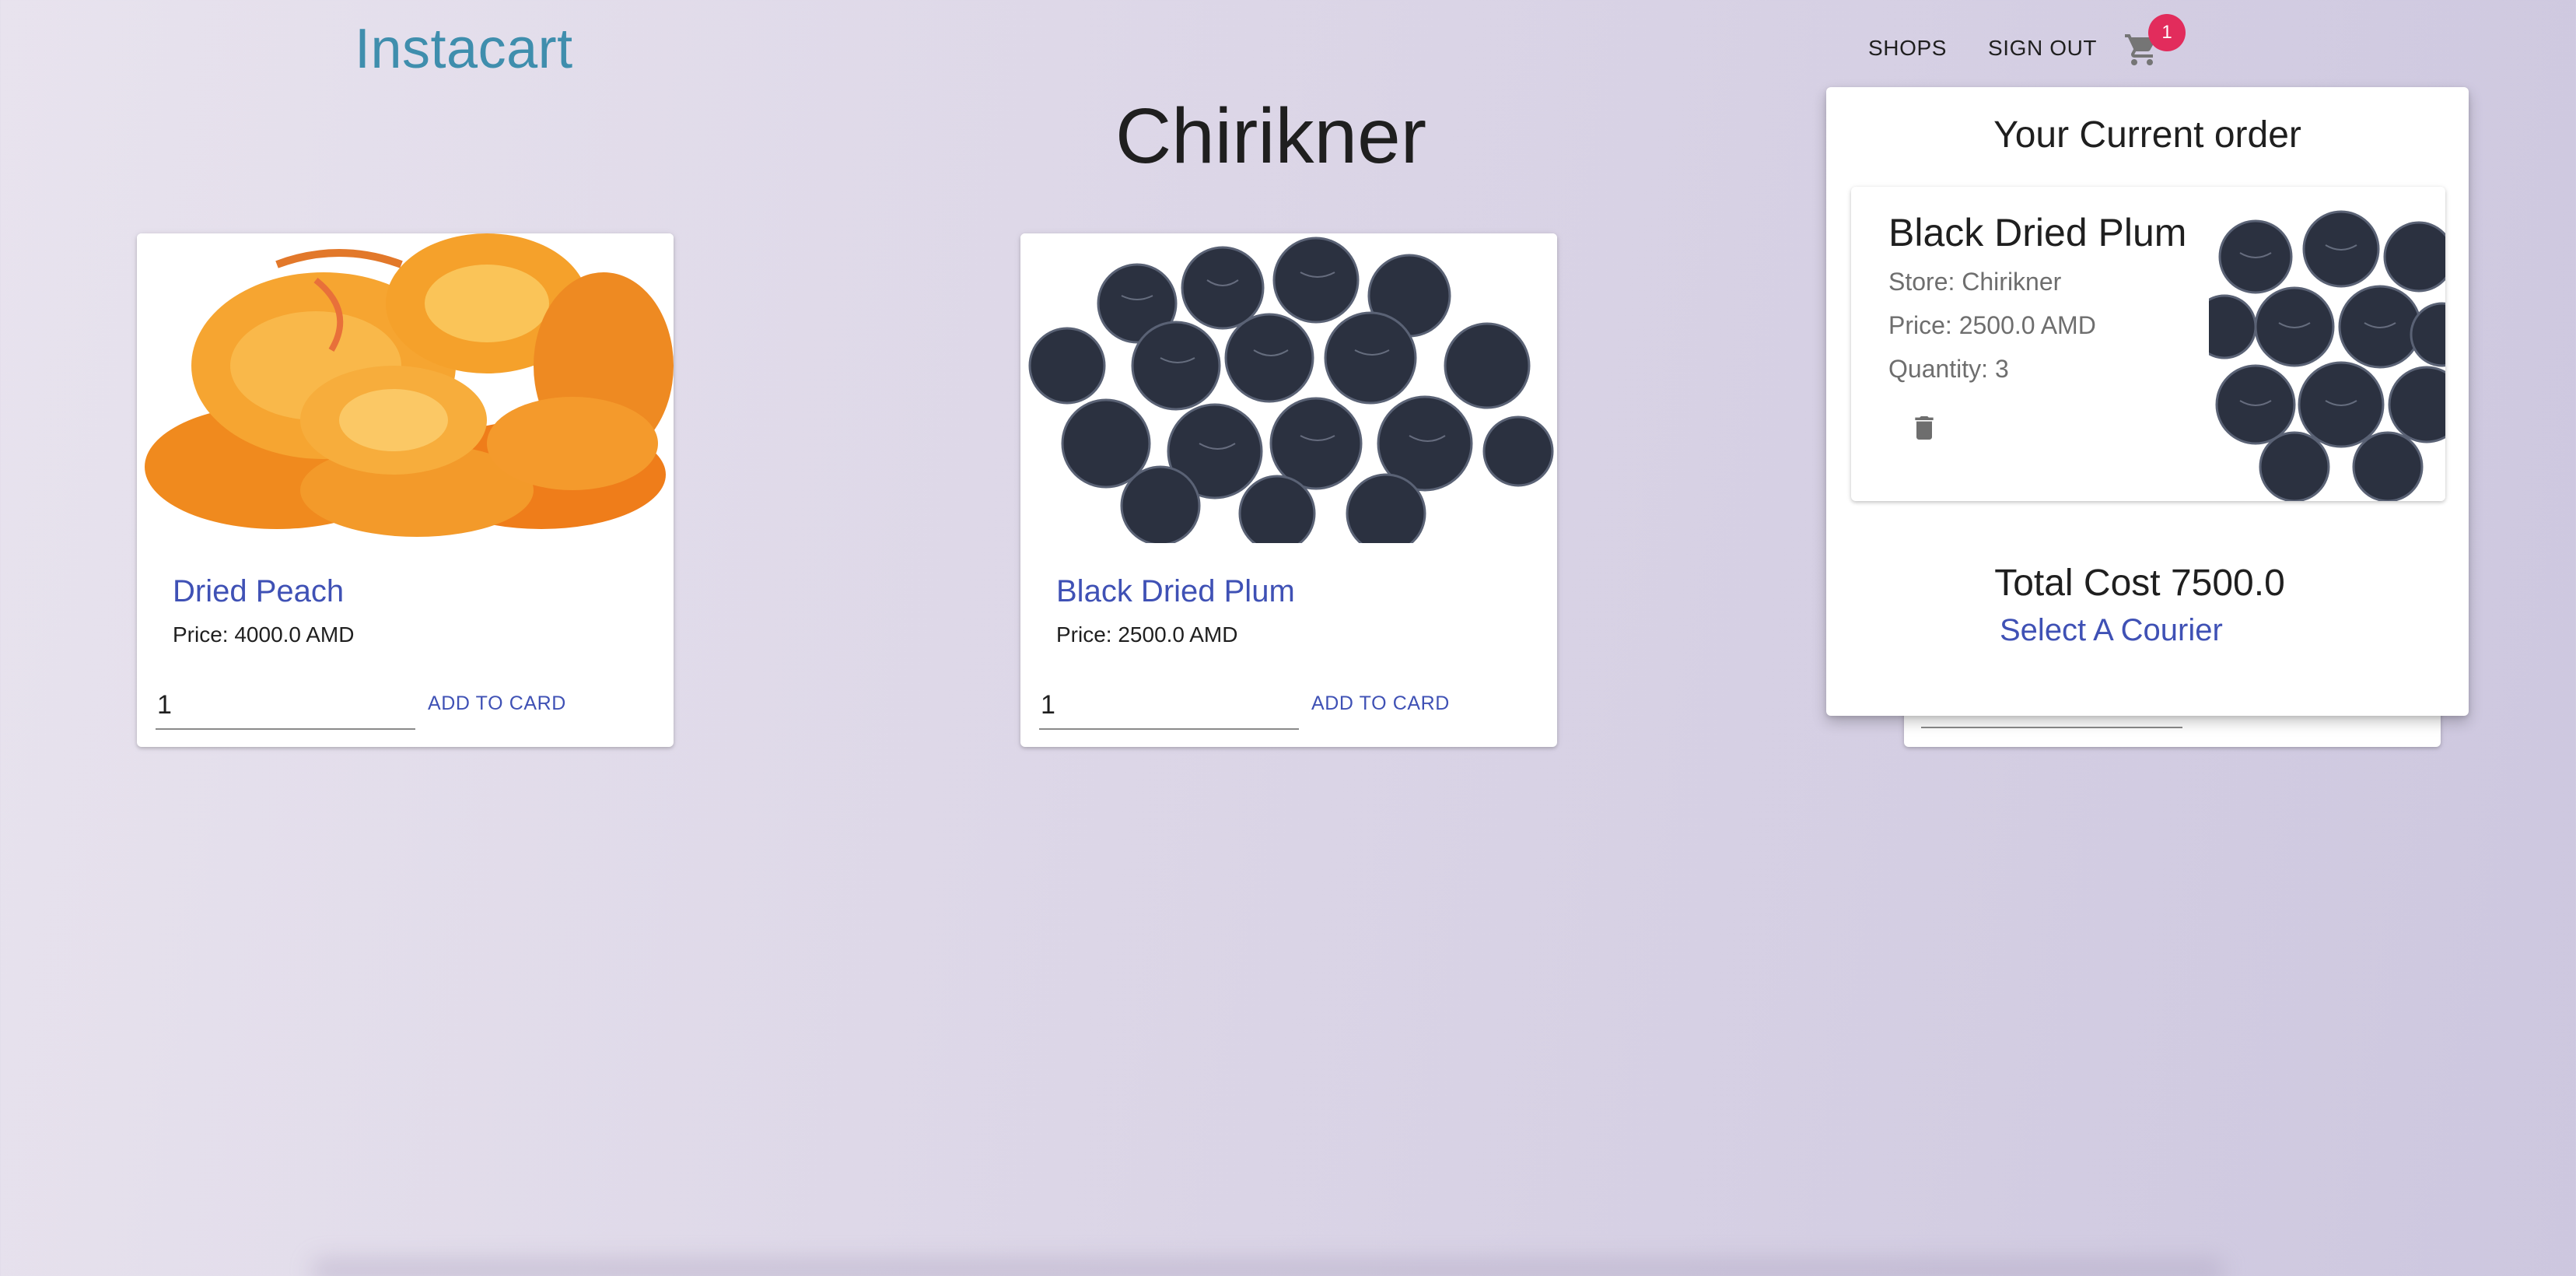 The height and width of the screenshot is (1276, 2576). Describe the element at coordinates (2038, 232) in the screenshot. I see `order-item-name: Black Dried Plum` at that location.